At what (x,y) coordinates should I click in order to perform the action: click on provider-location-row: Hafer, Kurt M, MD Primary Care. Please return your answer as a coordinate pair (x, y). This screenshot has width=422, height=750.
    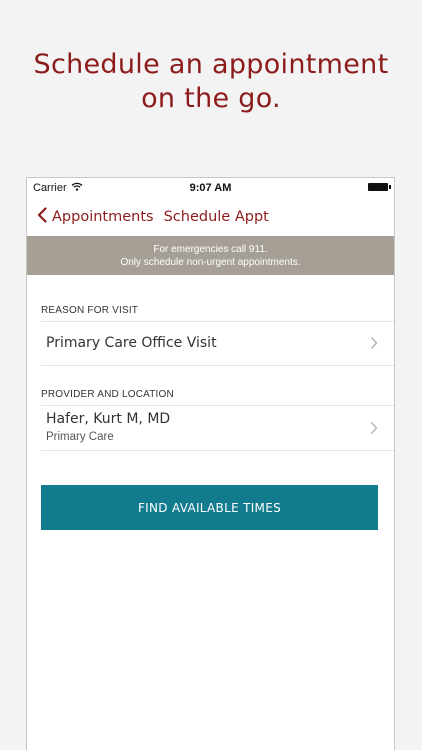
    Looking at the image, I should click on (217, 428).